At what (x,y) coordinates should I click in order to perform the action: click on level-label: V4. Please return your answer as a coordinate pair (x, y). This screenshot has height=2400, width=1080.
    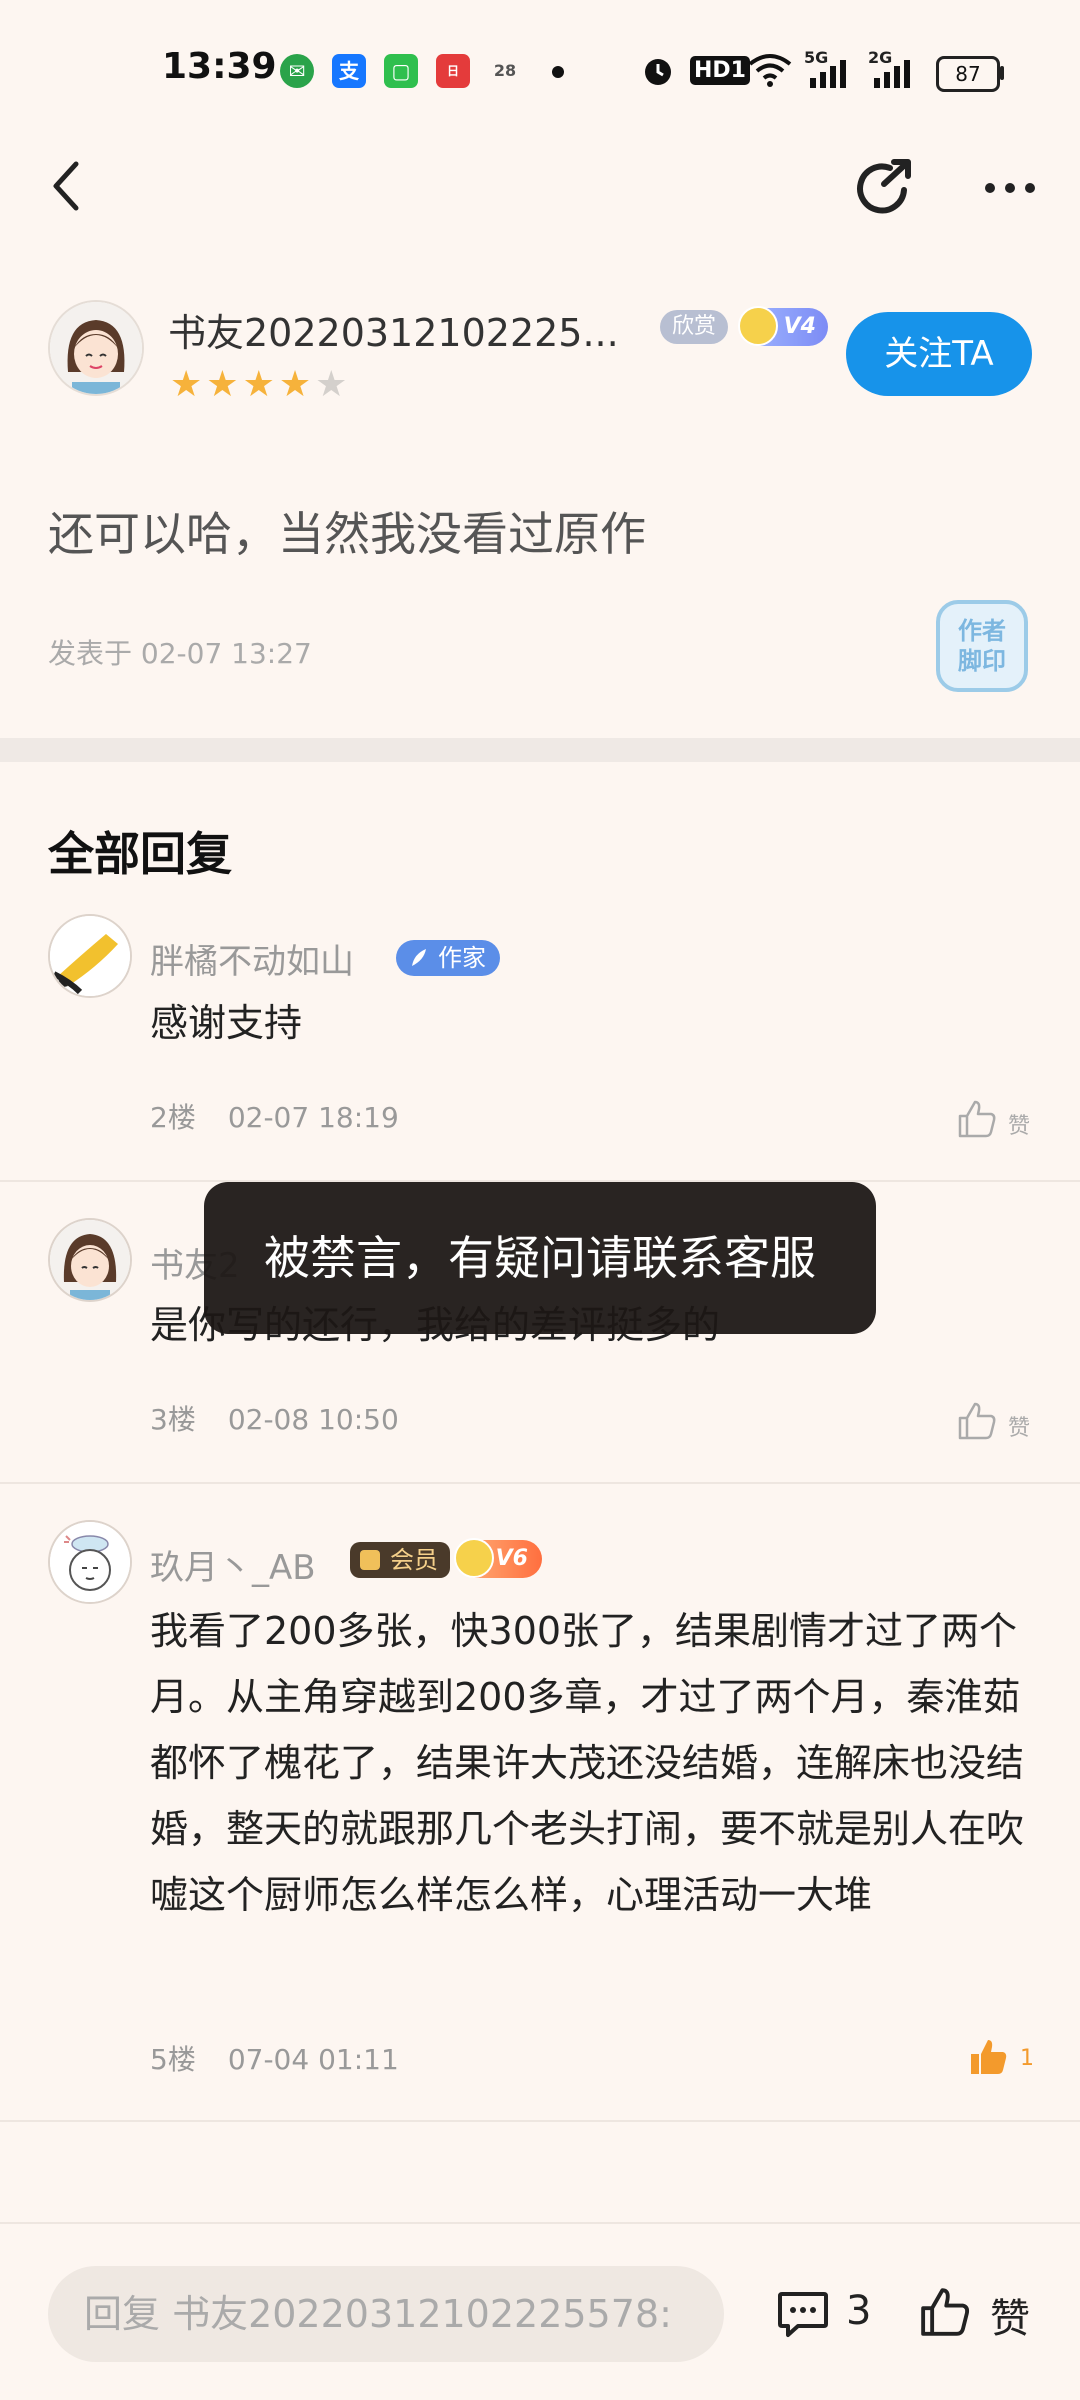
    Looking at the image, I should click on (799, 326).